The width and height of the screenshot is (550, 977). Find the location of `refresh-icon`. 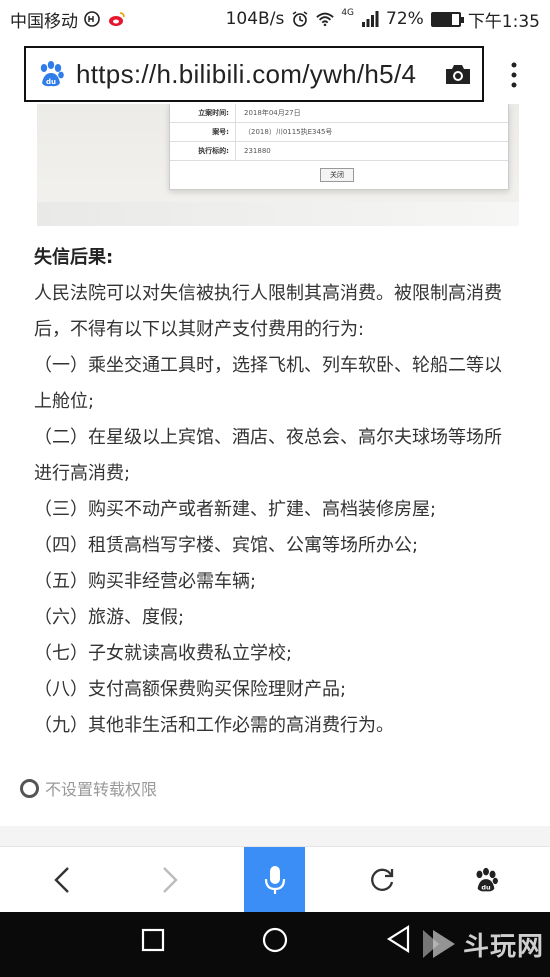

refresh-icon is located at coordinates (382, 879).